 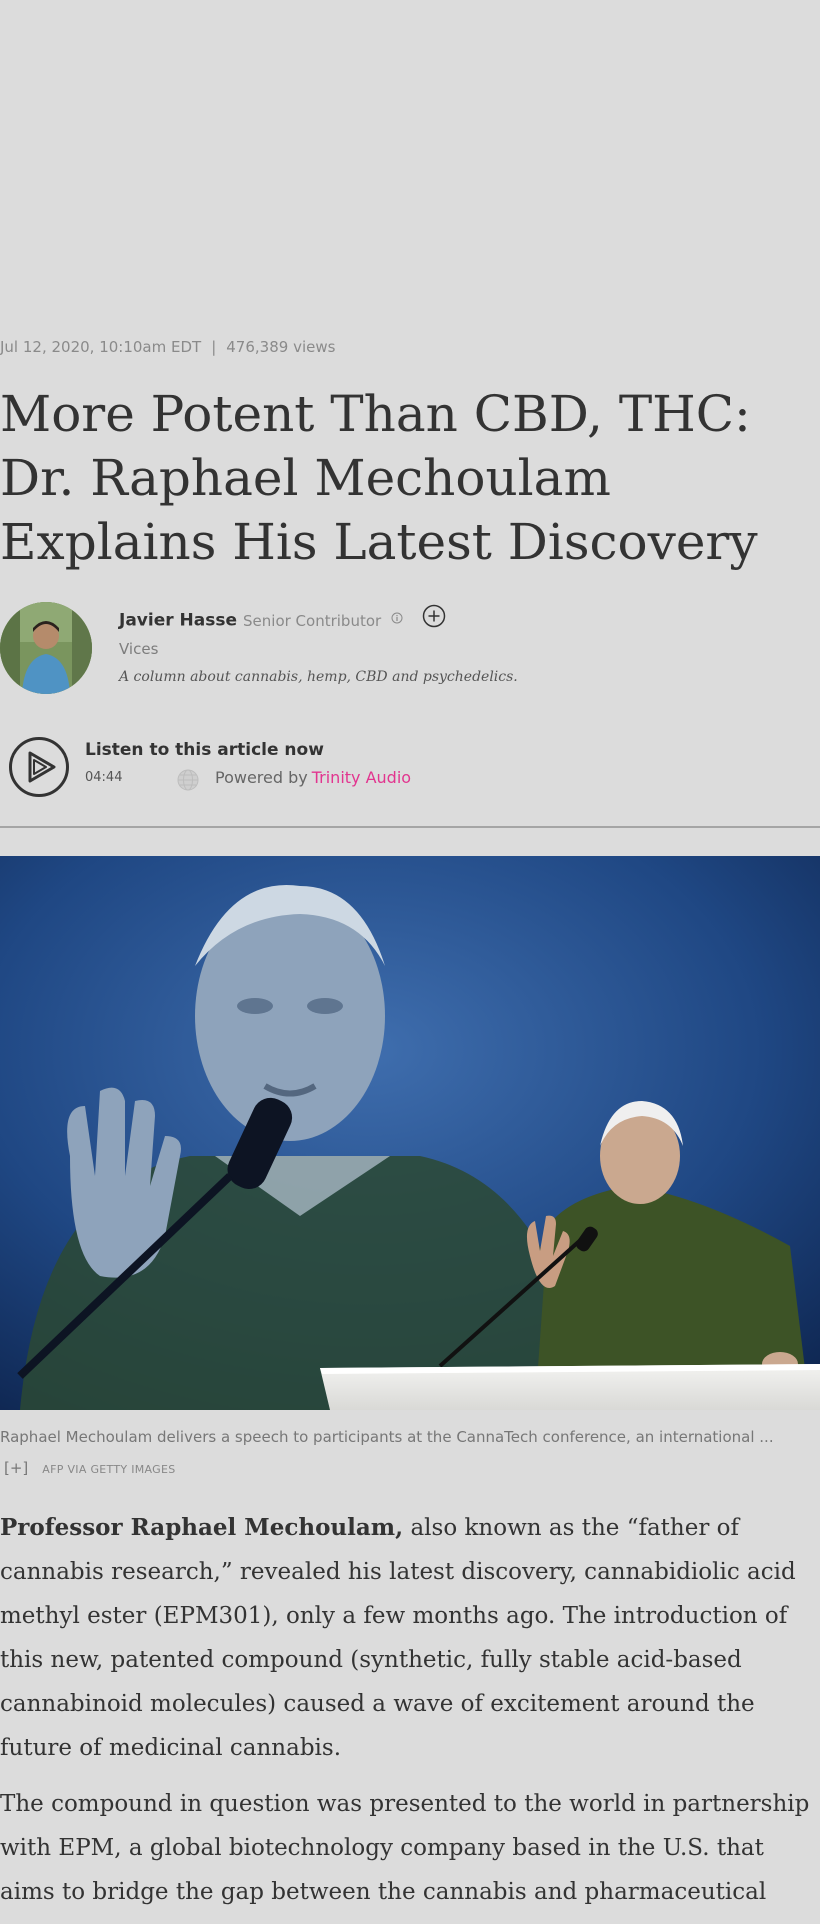 What do you see at coordinates (434, 618) in the screenshot?
I see `plus-circle-icon` at bounding box center [434, 618].